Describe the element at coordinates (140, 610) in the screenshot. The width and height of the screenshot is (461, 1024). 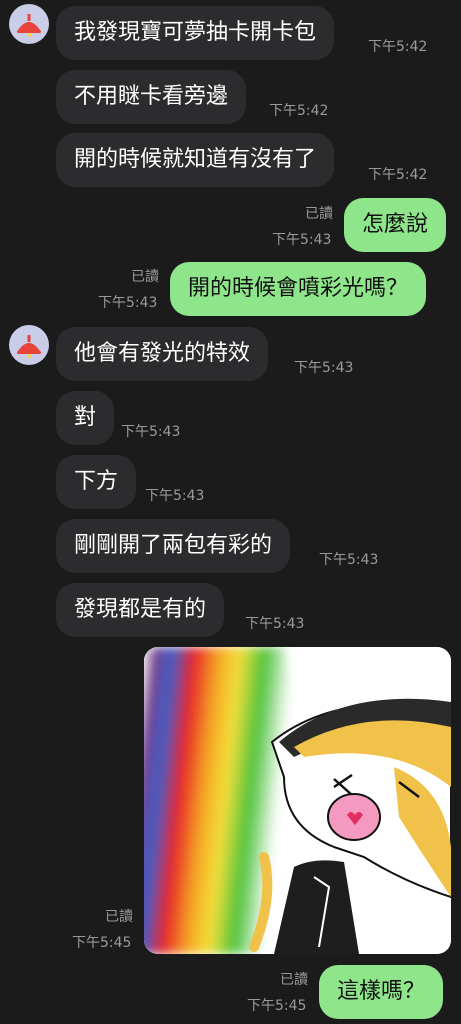
I see `message-bubble-incoming: 發現都是有的` at that location.